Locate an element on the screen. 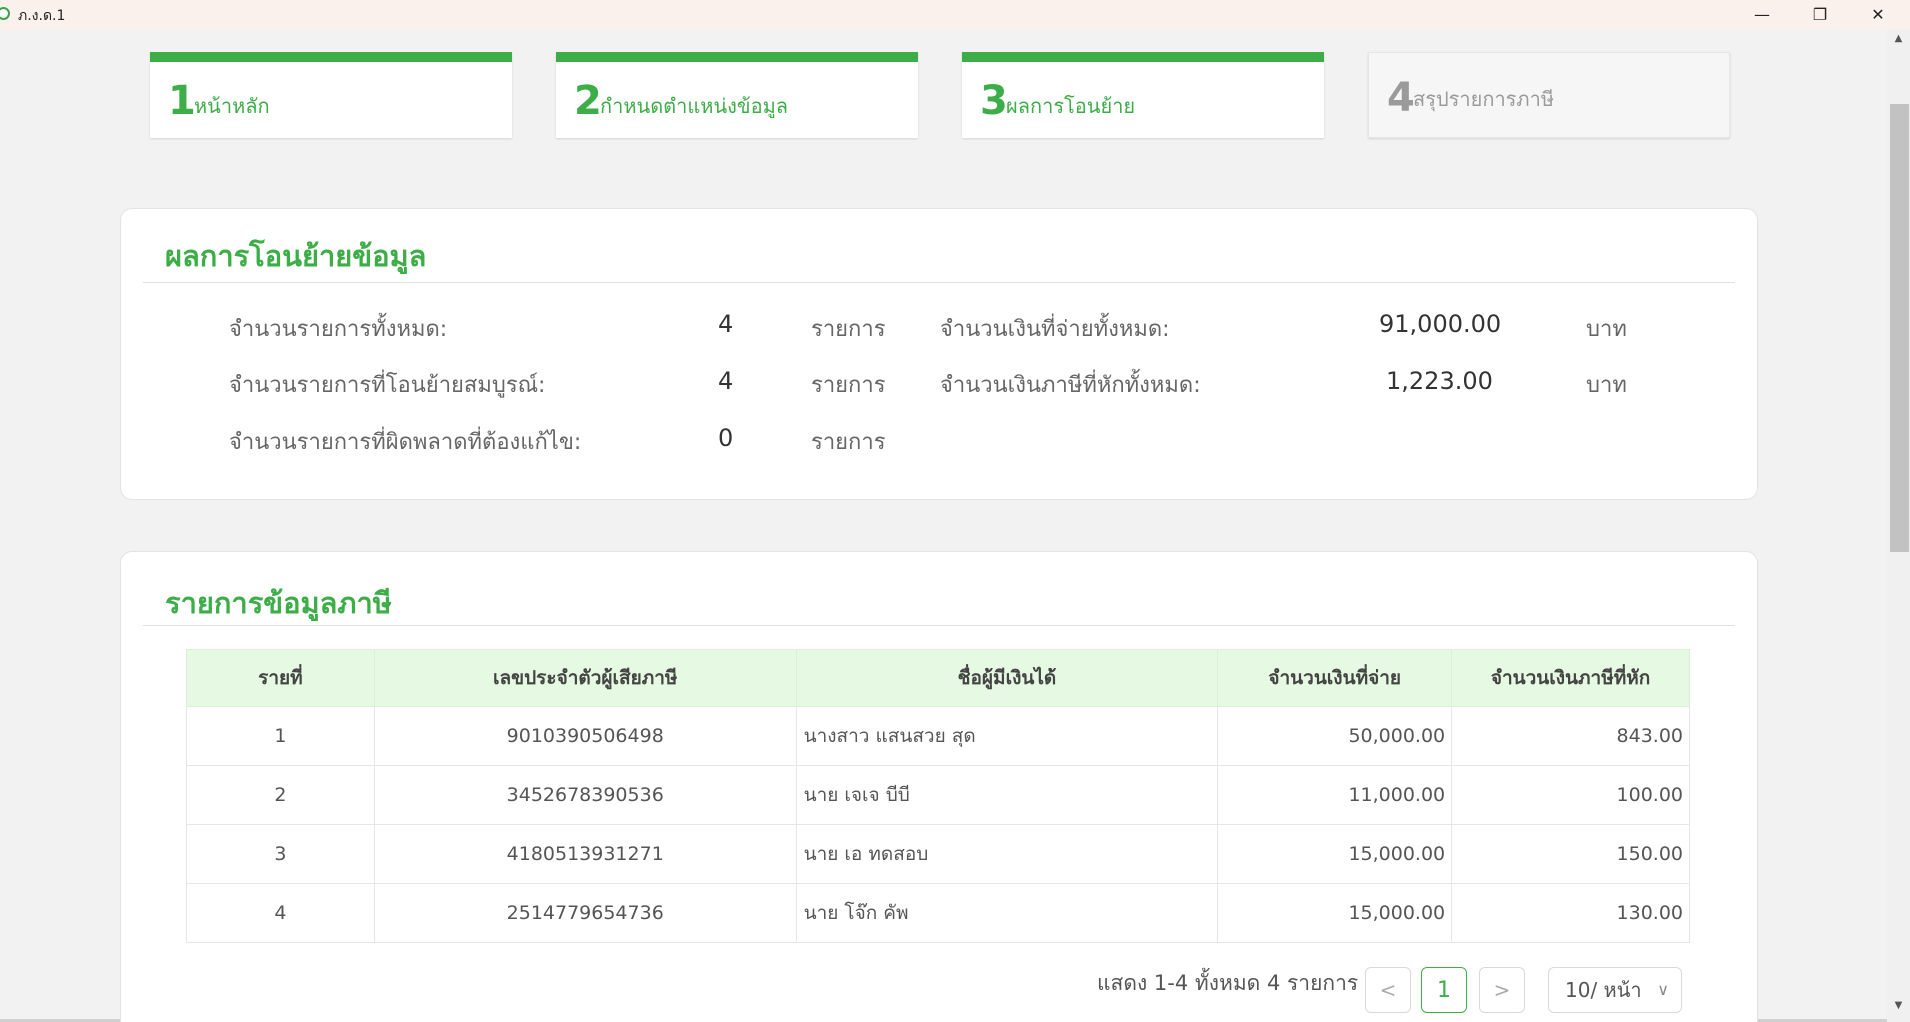 Image resolution: width=1910 pixels, height=1022 pixels. pagination-summary: แสดง 1-4 ทั้งหมด 4 รายการ is located at coordinates (1228, 983).